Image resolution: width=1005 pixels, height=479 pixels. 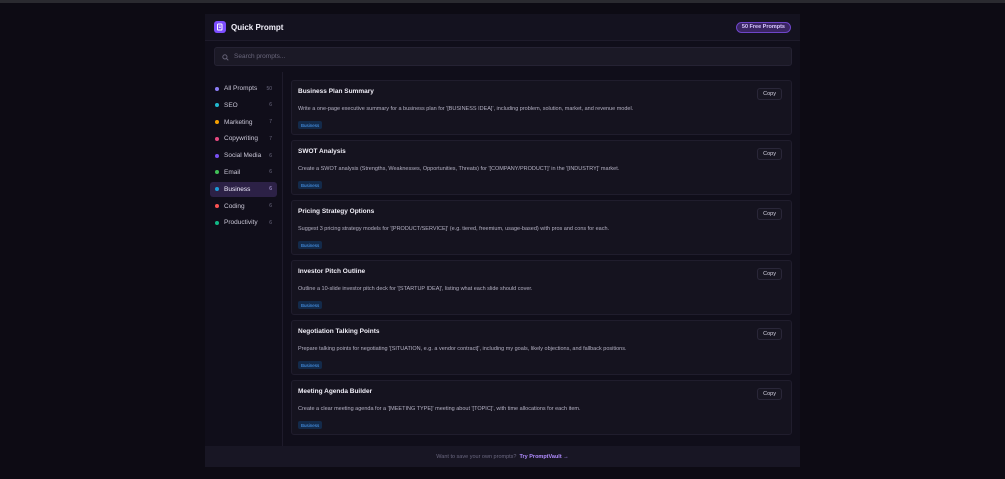 I want to click on sidebar-item-coding: Coding 6, so click(x=243, y=206).